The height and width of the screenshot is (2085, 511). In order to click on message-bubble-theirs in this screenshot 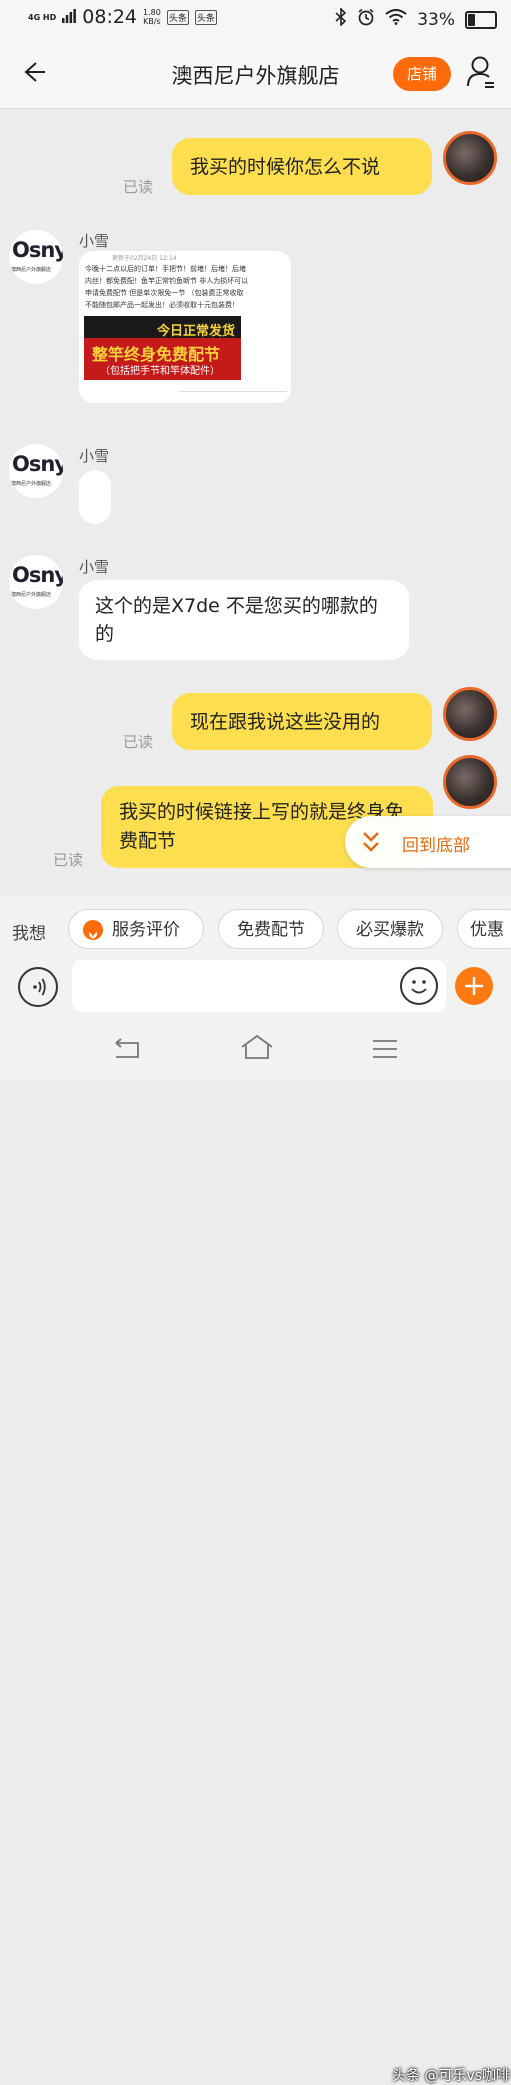, I will do `click(95, 497)`.